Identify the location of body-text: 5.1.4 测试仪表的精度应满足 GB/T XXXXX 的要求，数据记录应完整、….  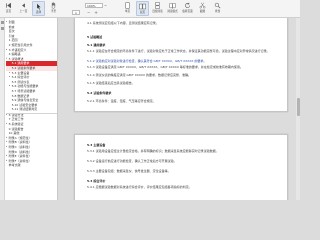
(139, 75).